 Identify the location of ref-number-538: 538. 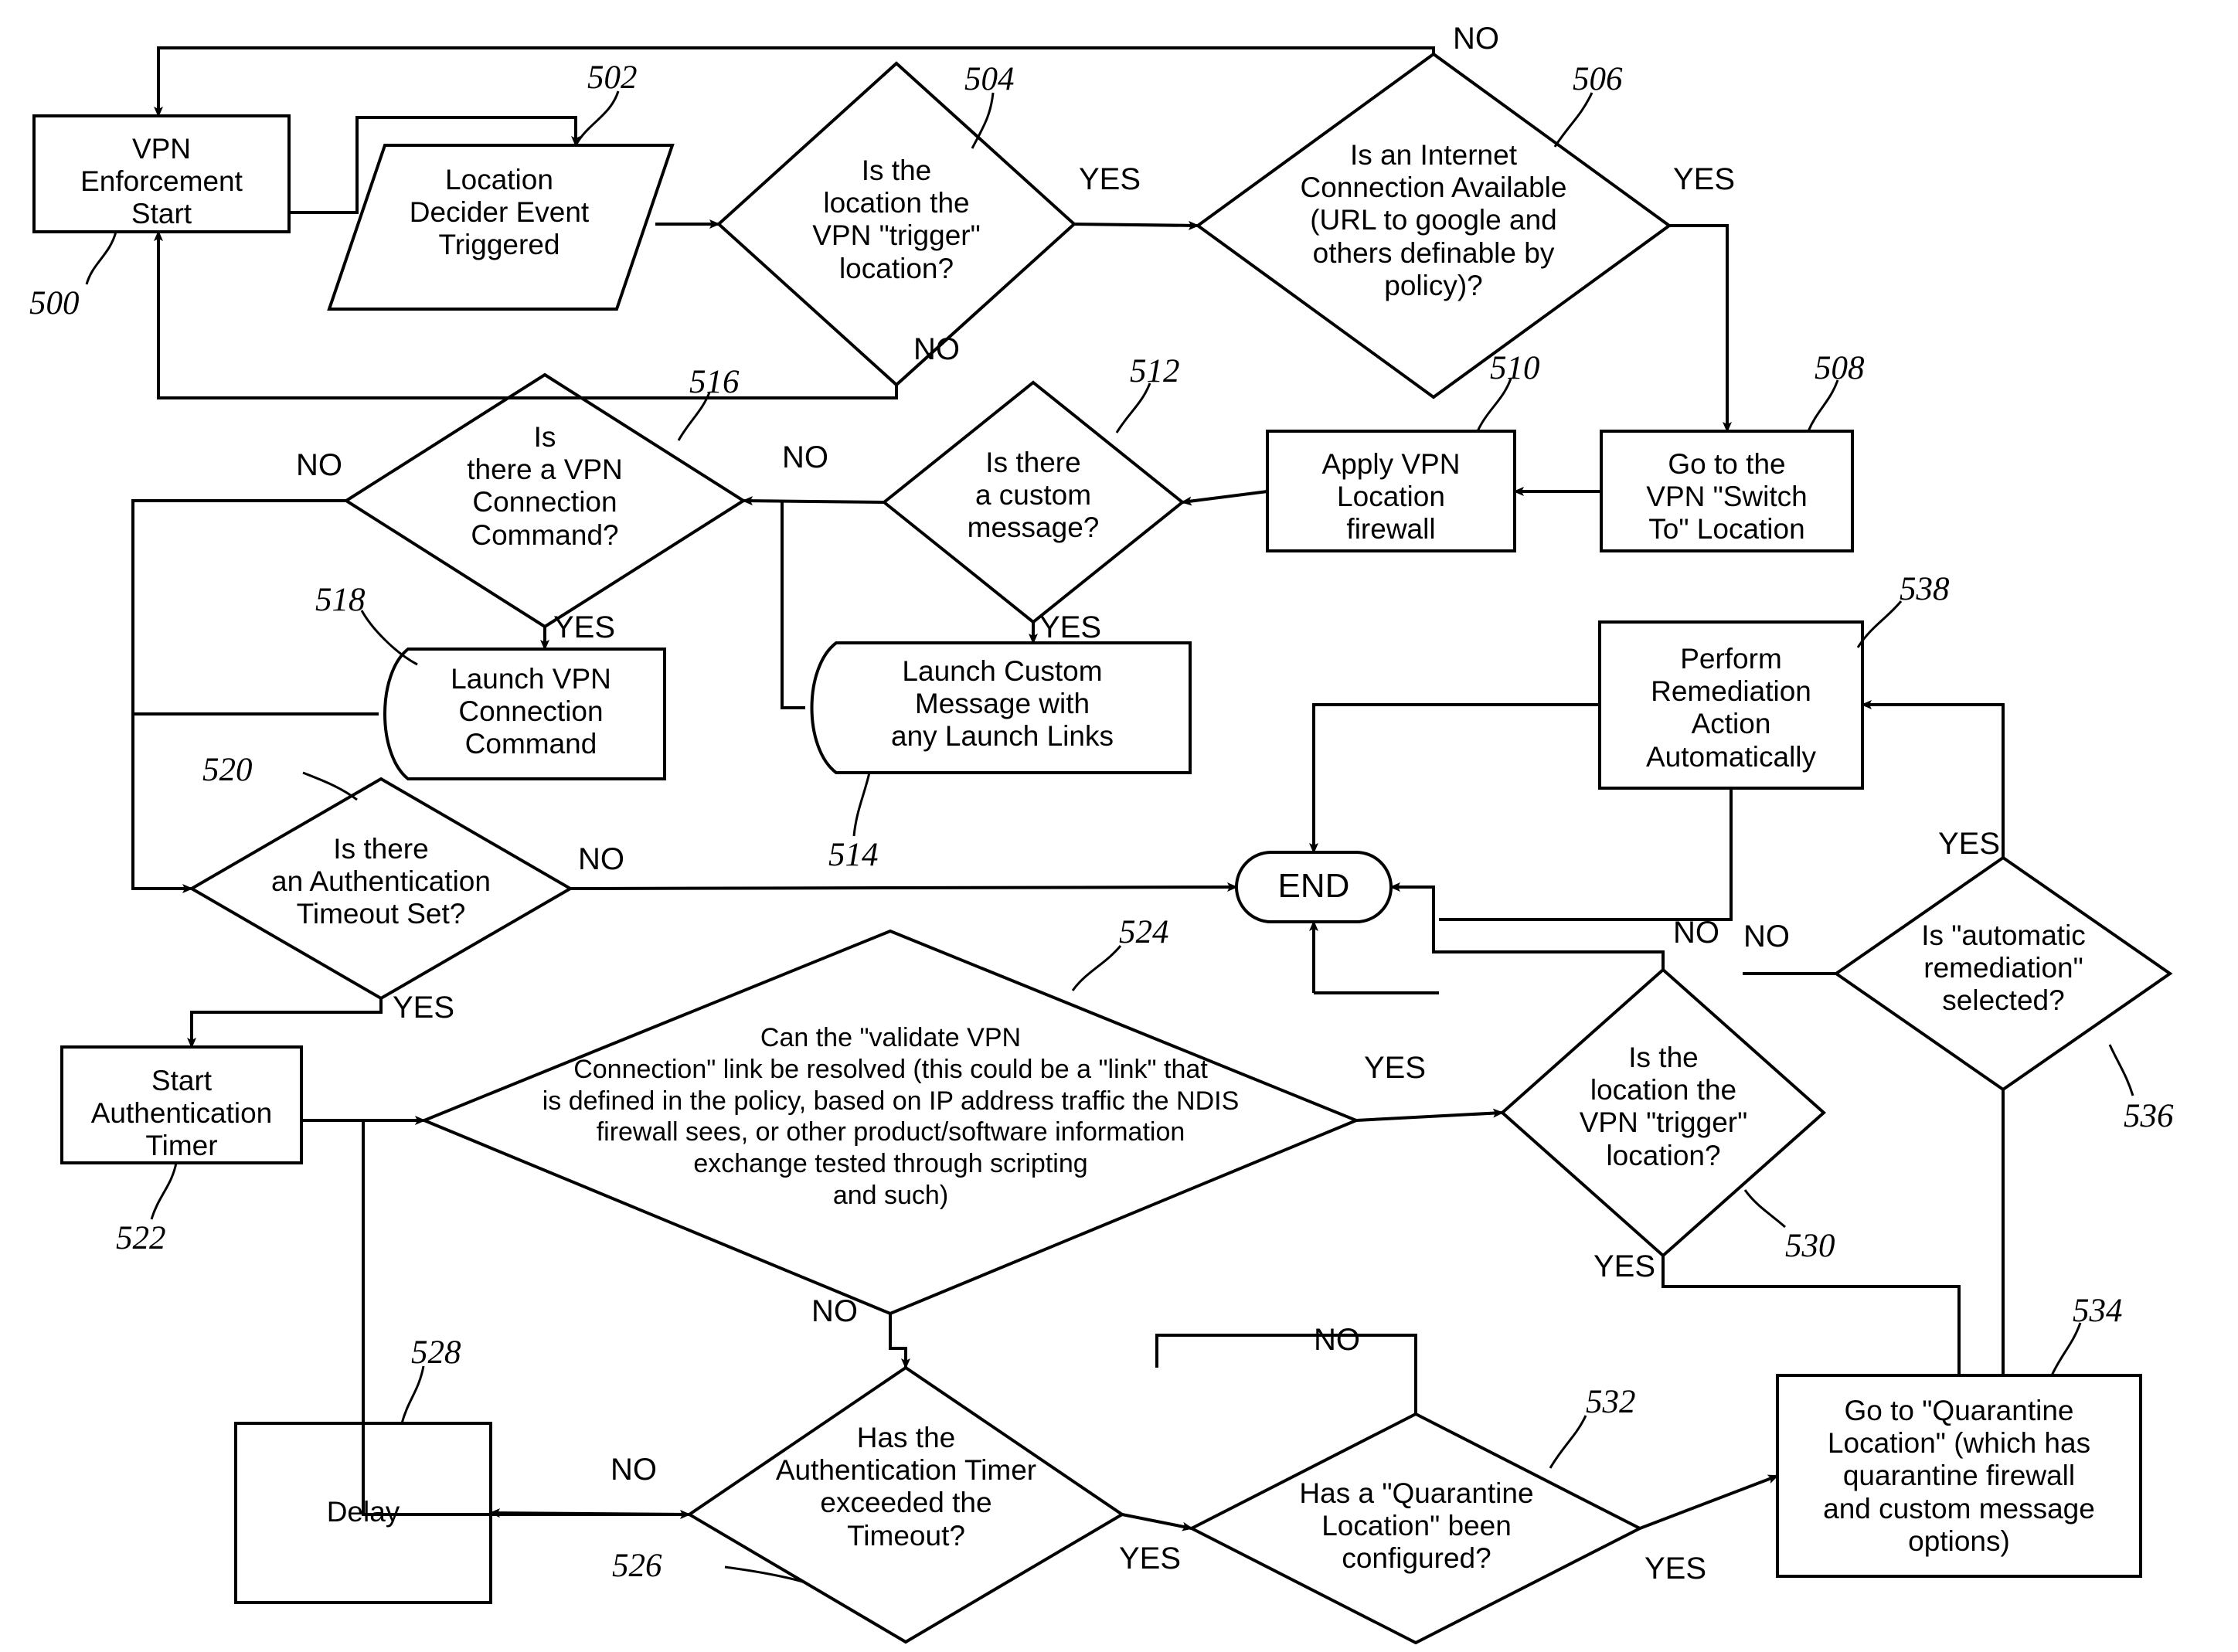
(1925, 589).